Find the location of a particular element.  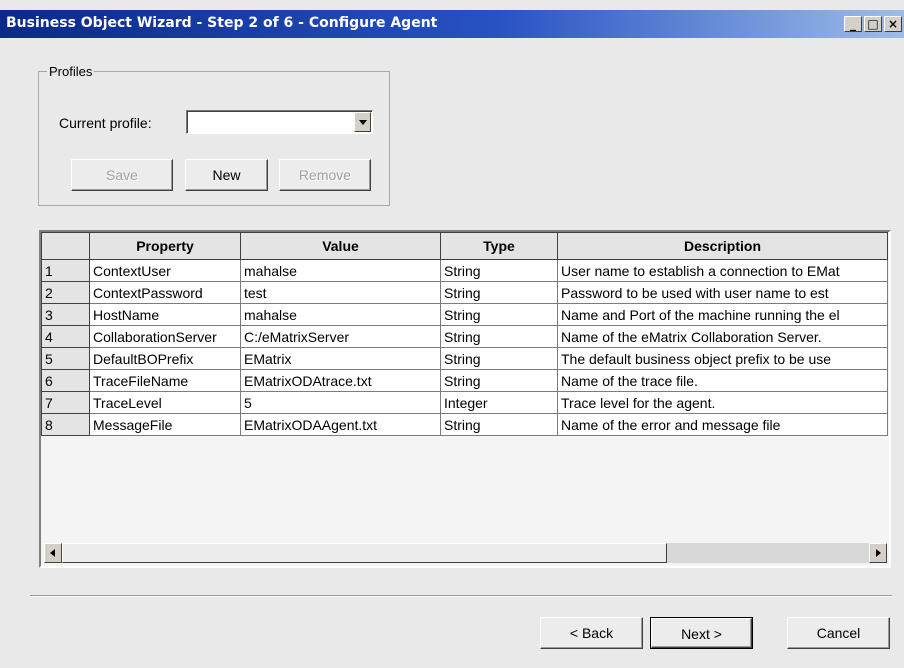

property-cell: ContextUser is located at coordinates (165, 270).